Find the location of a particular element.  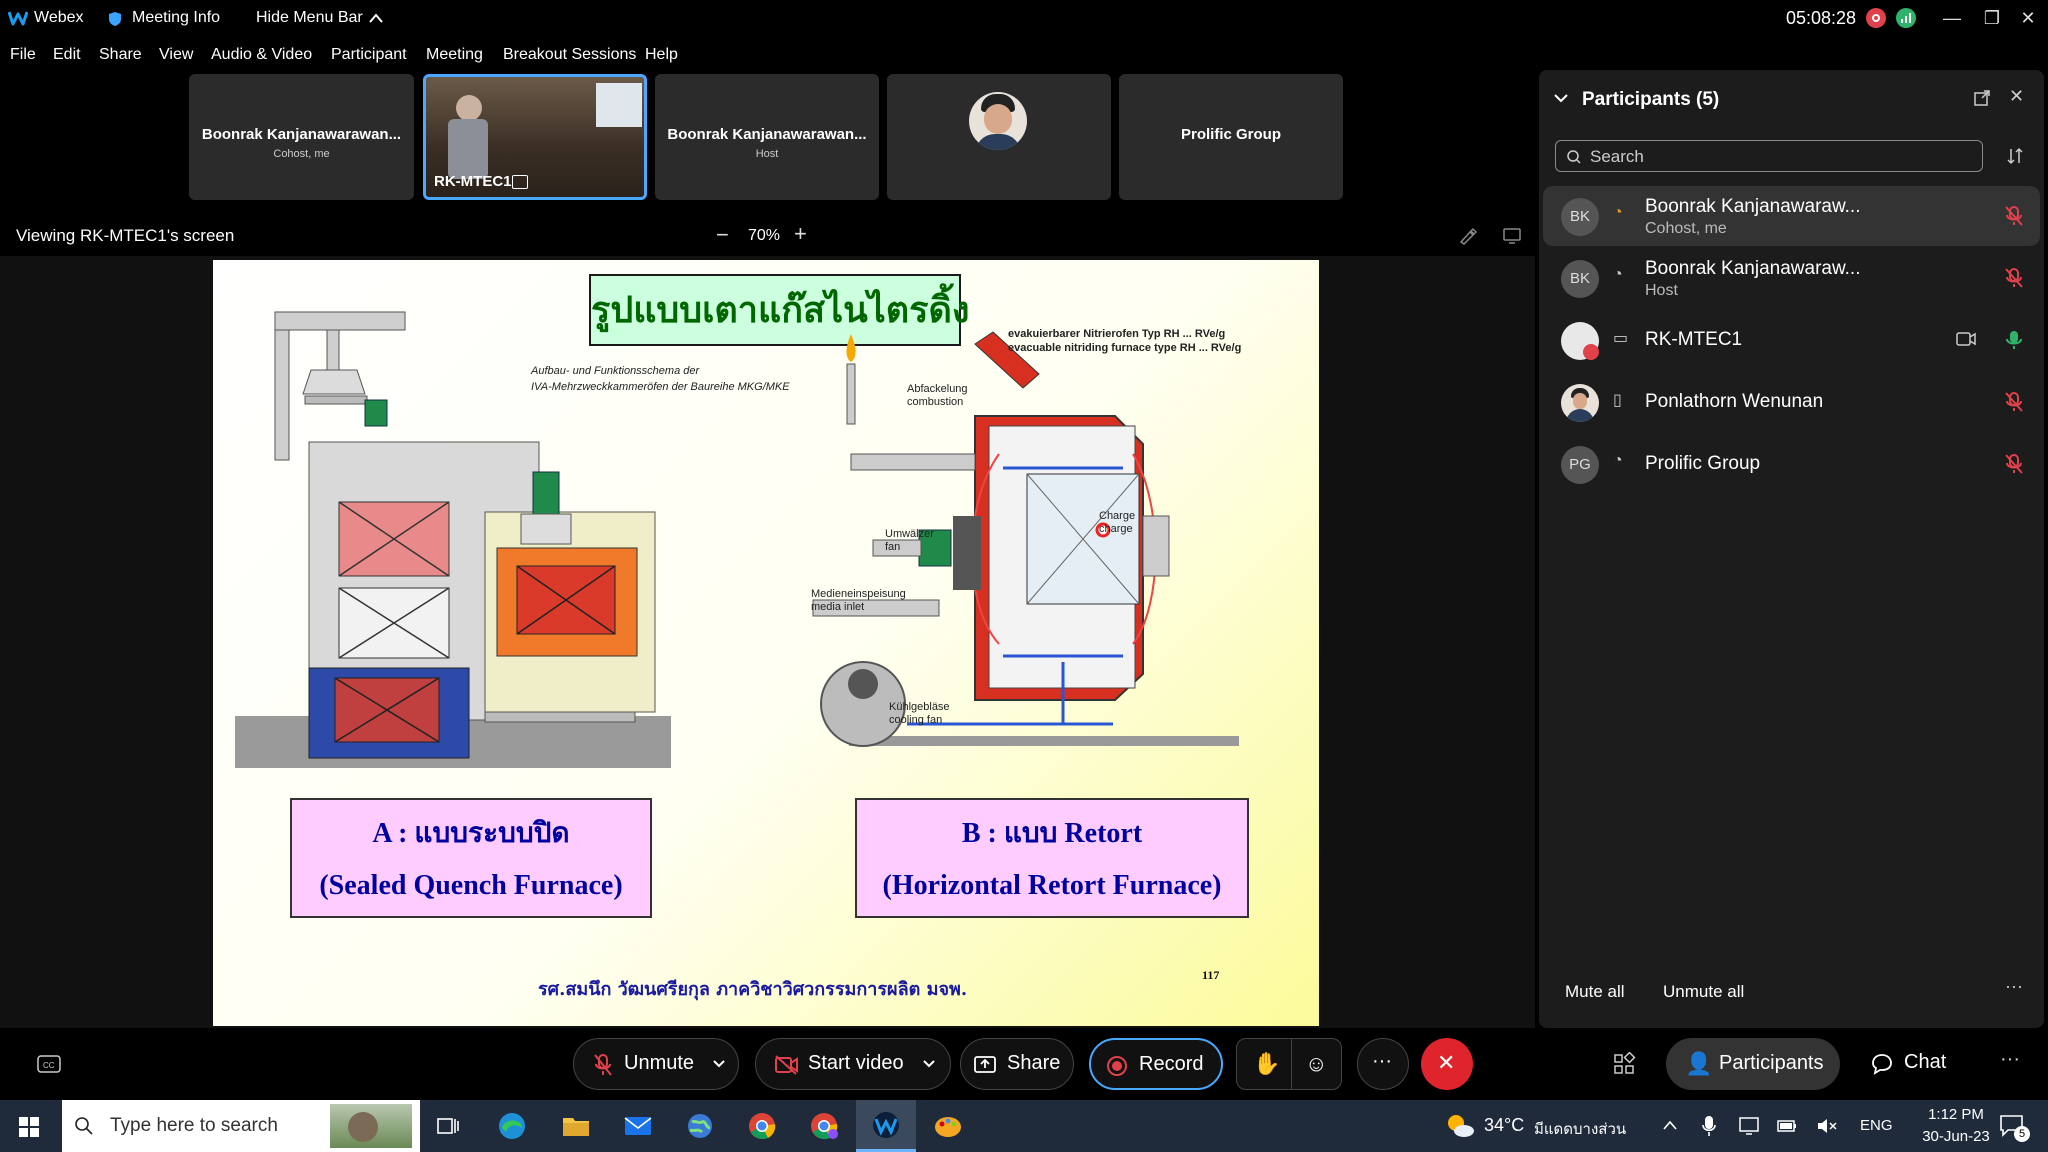

avatar: PG is located at coordinates (1580, 465).